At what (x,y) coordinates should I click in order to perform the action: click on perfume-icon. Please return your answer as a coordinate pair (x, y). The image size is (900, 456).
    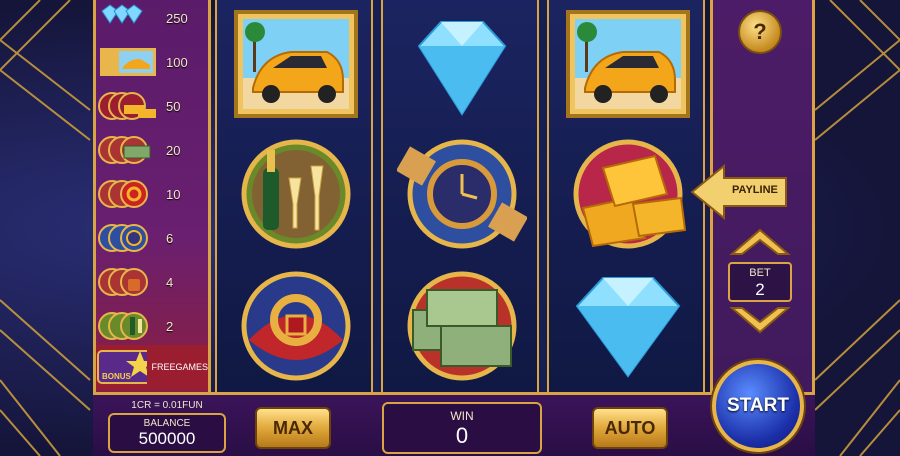
    Looking at the image, I should click on (129, 282).